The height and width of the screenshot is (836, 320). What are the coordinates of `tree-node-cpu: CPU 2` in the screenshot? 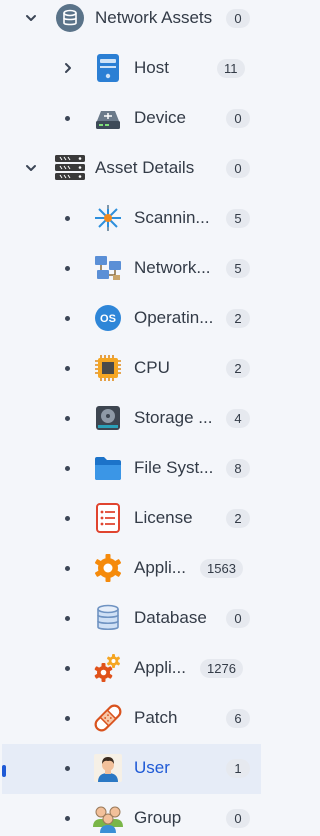 It's located at (134, 369).